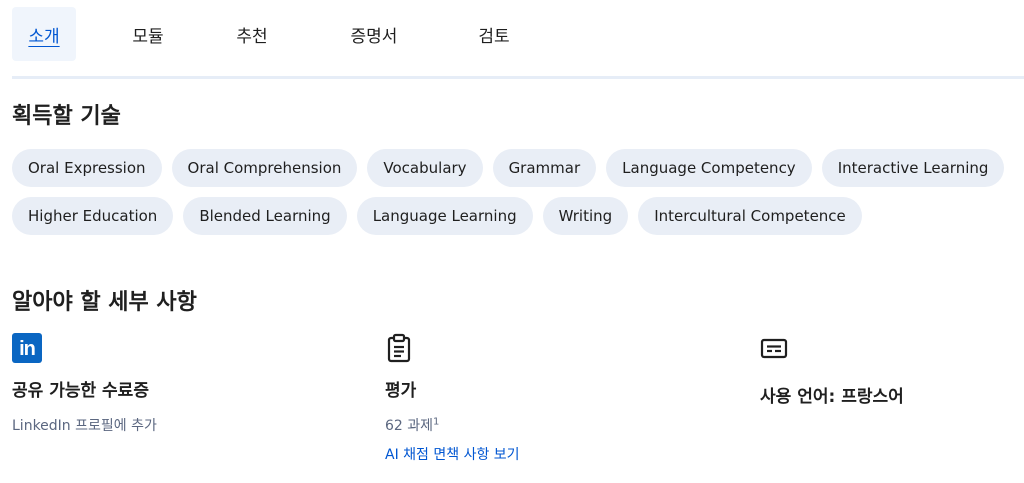  What do you see at coordinates (555, 425) in the screenshot?
I see `assessment-count: 62 과제1` at bounding box center [555, 425].